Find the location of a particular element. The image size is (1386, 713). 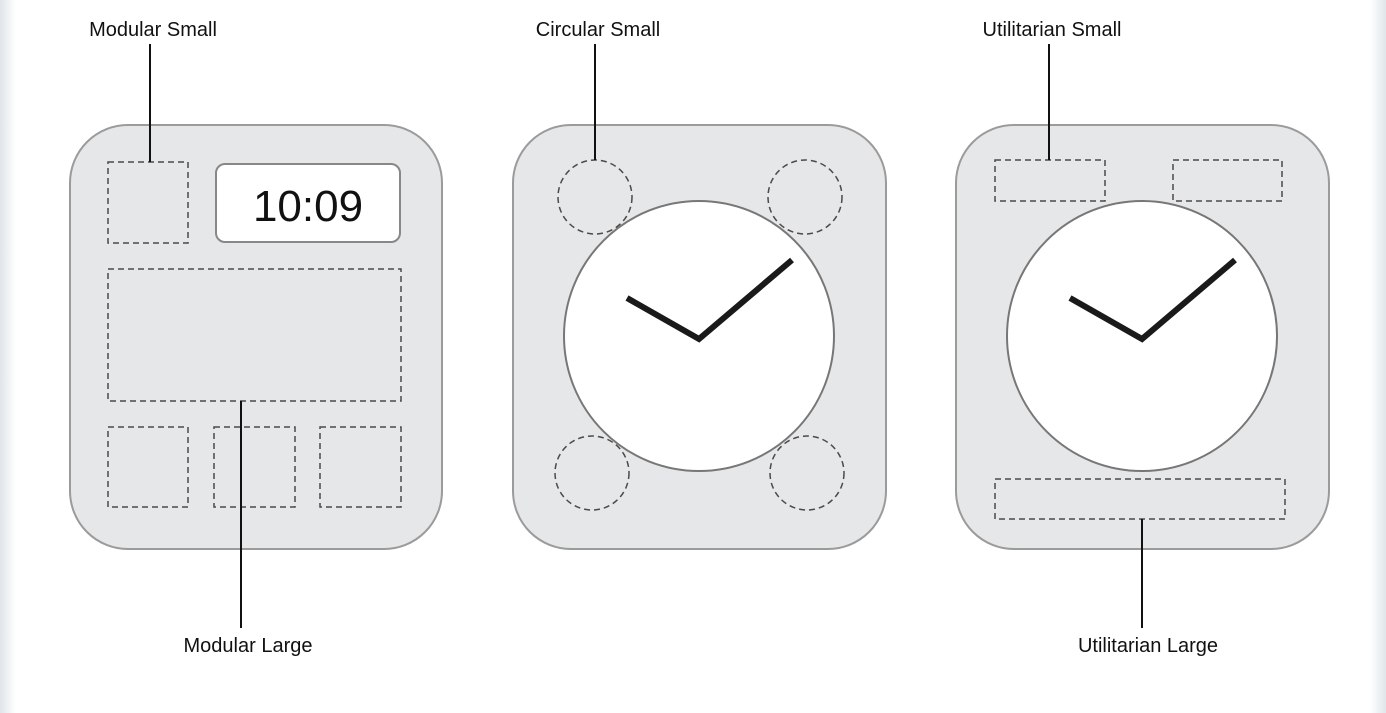

modular-small-label: Modular Small is located at coordinates (153, 30).